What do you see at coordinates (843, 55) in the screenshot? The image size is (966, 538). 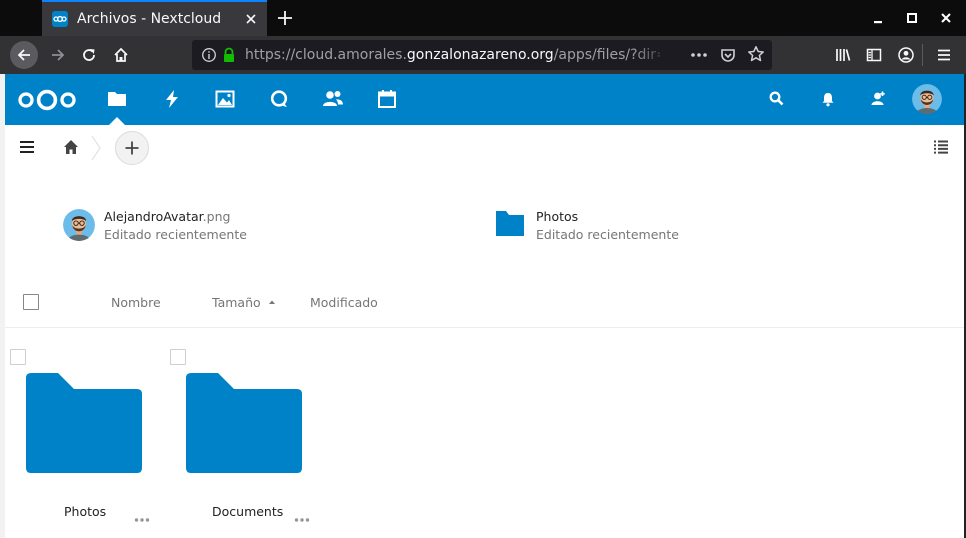 I see `library-icon` at bounding box center [843, 55].